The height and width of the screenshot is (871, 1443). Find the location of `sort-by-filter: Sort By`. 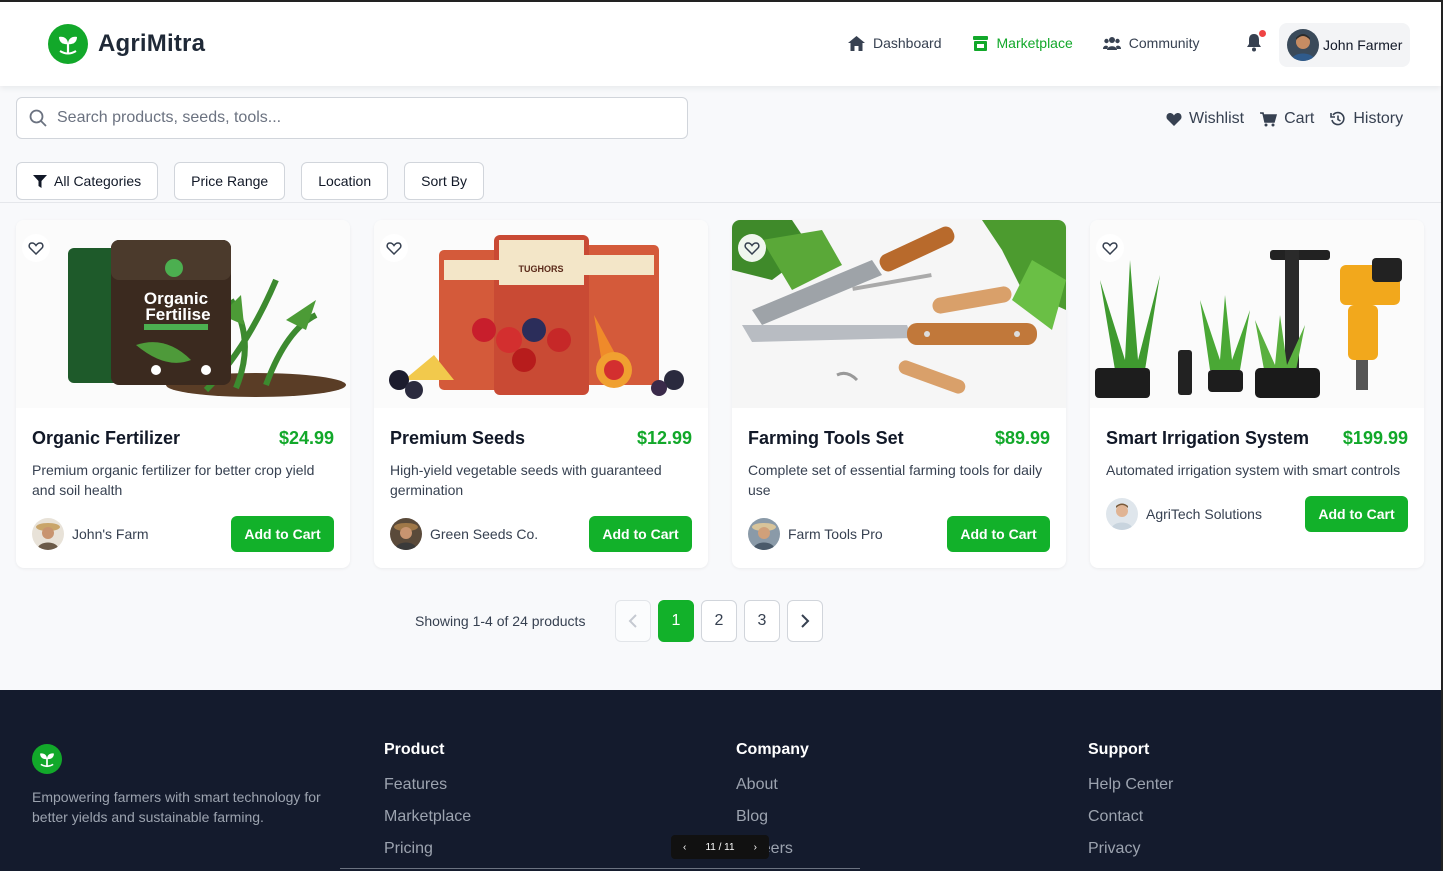

sort-by-filter: Sort By is located at coordinates (444, 181).